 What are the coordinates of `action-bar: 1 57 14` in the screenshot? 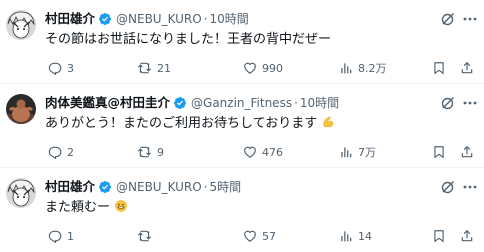 It's located at (242, 236).